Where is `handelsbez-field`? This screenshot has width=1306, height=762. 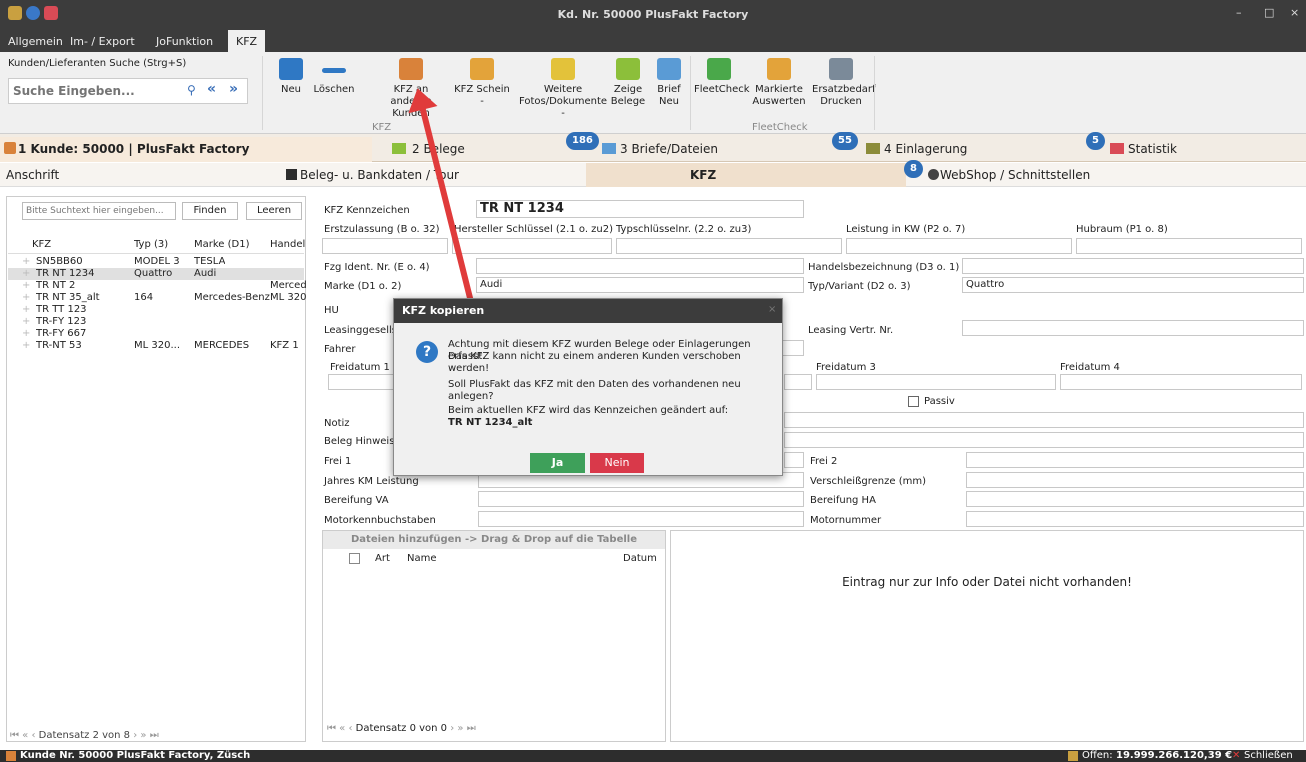 handelsbez-field is located at coordinates (1133, 266).